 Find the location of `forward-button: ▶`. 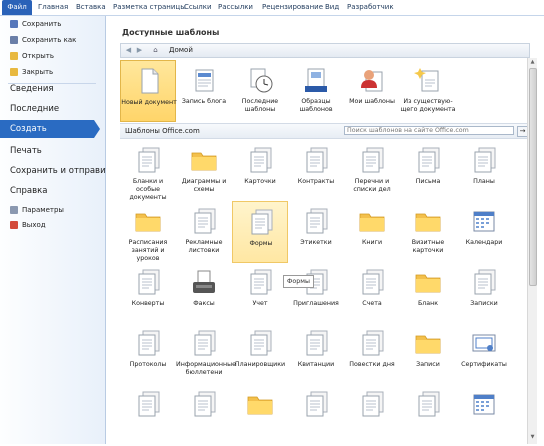

forward-button: ▶ is located at coordinates (139, 50).